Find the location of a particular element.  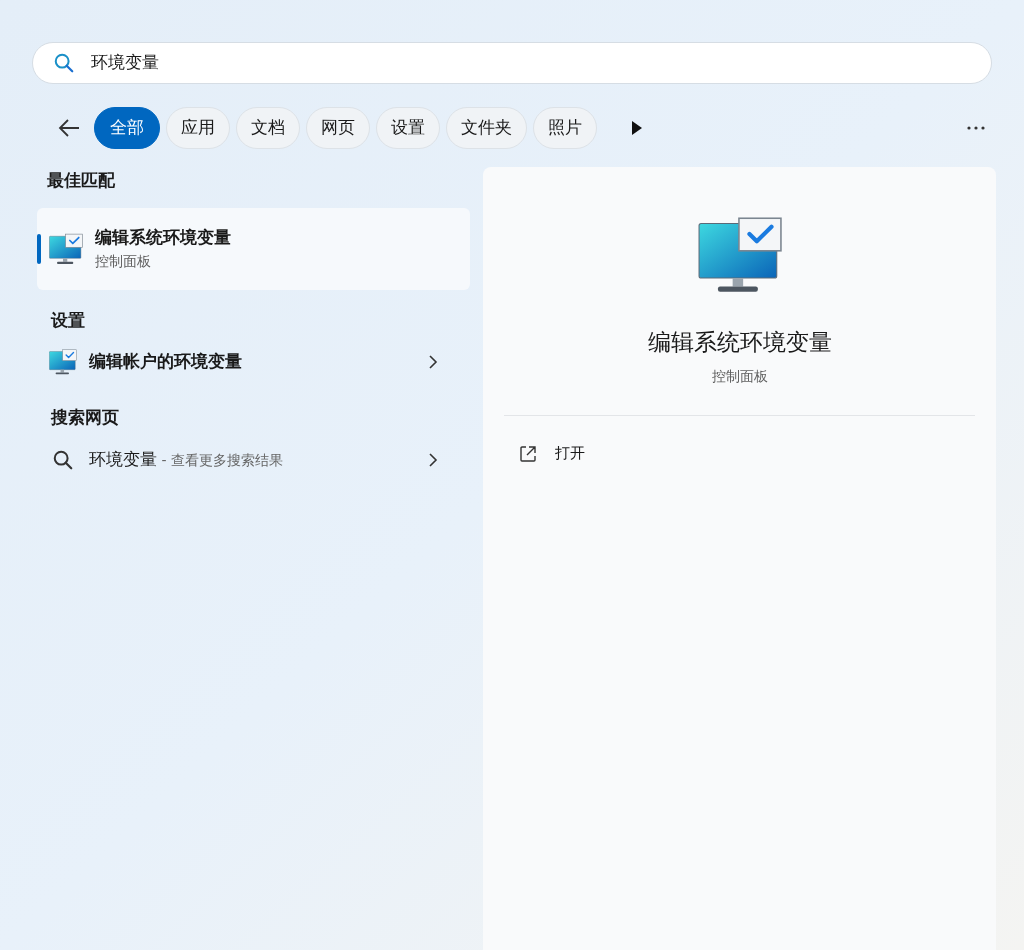

result-item: 编辑系统环境变量 控制面板 is located at coordinates (253, 248).